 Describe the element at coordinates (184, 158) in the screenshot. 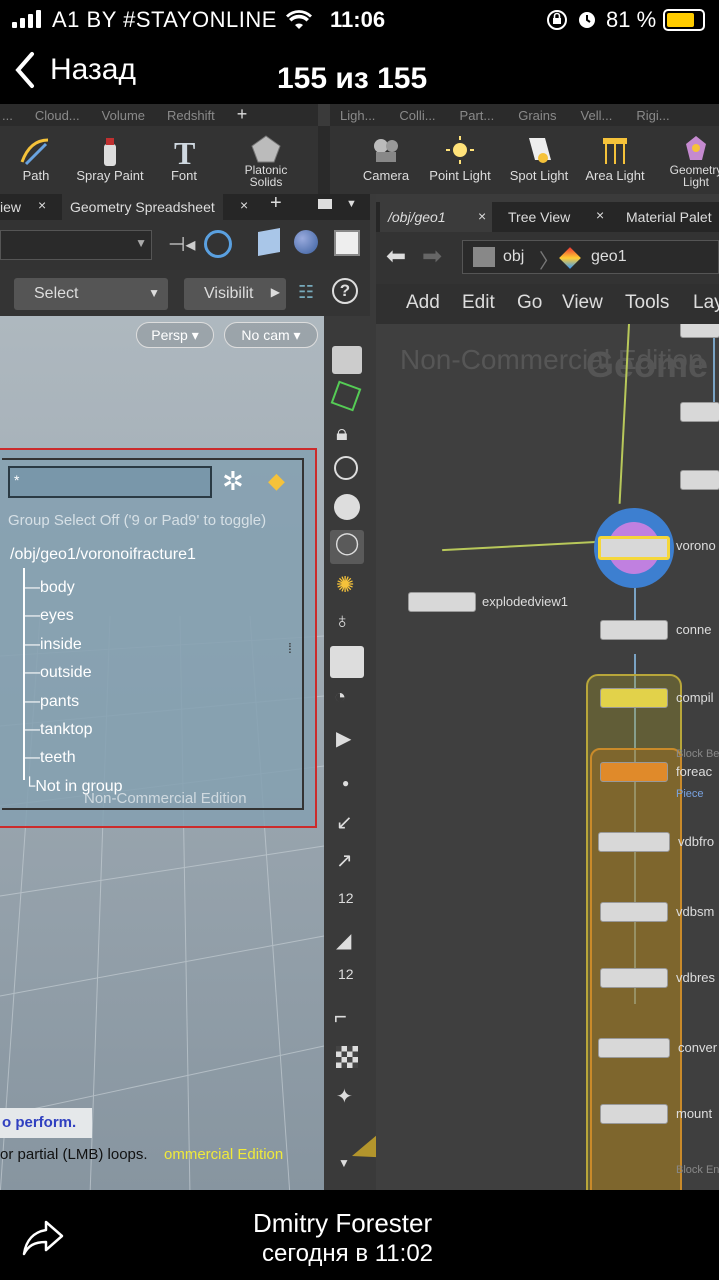

I see `tool-font: T Font` at that location.